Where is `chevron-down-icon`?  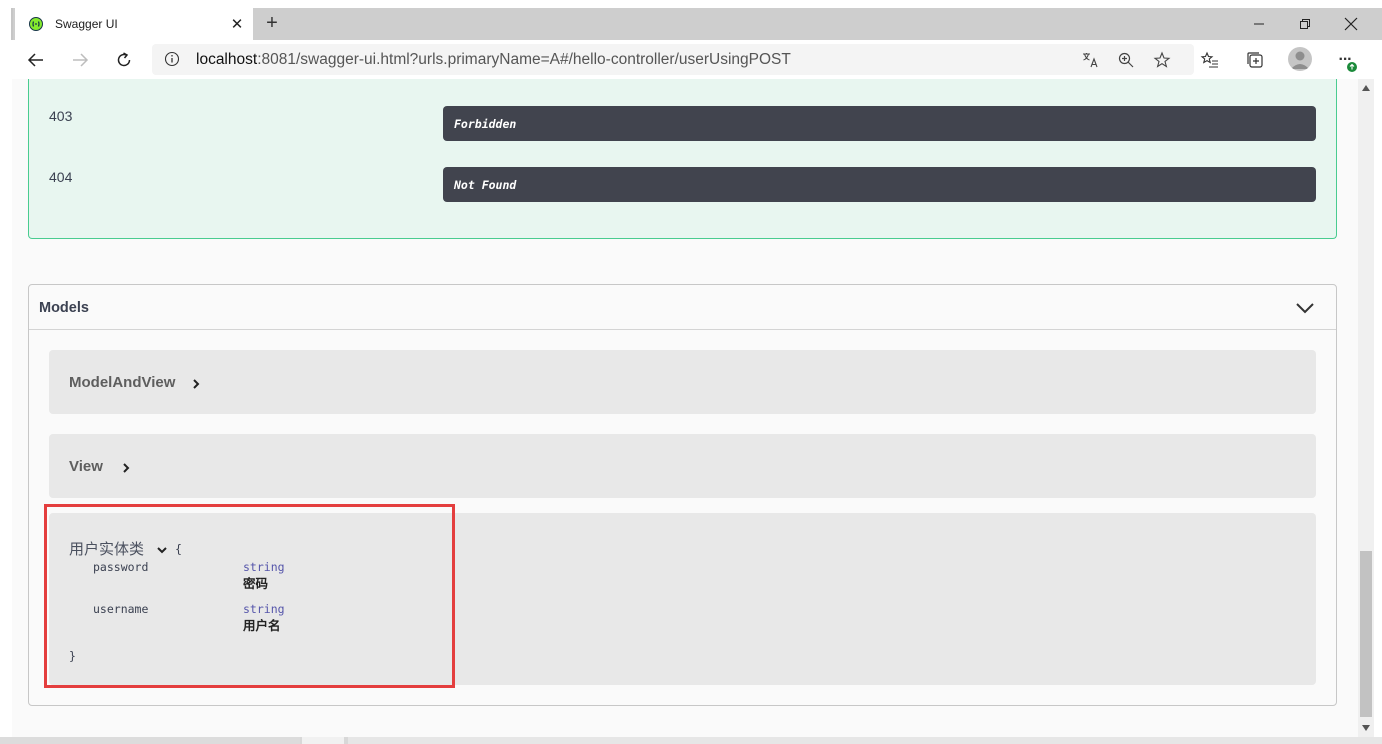 chevron-down-icon is located at coordinates (1305, 308).